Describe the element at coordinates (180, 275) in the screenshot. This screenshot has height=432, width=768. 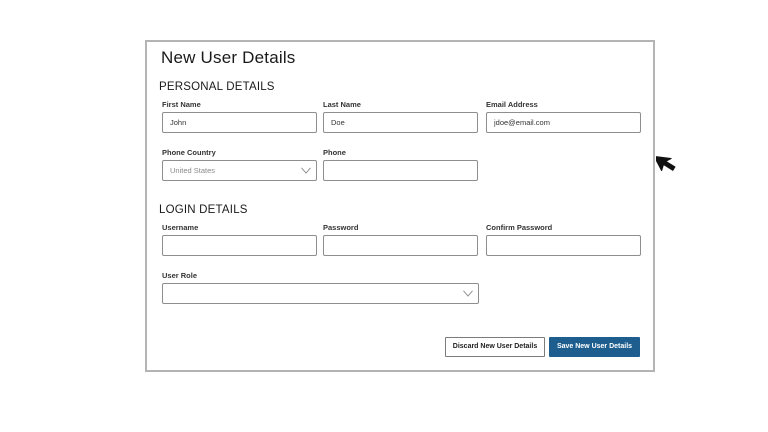
I see `user-role-label: User Role` at that location.